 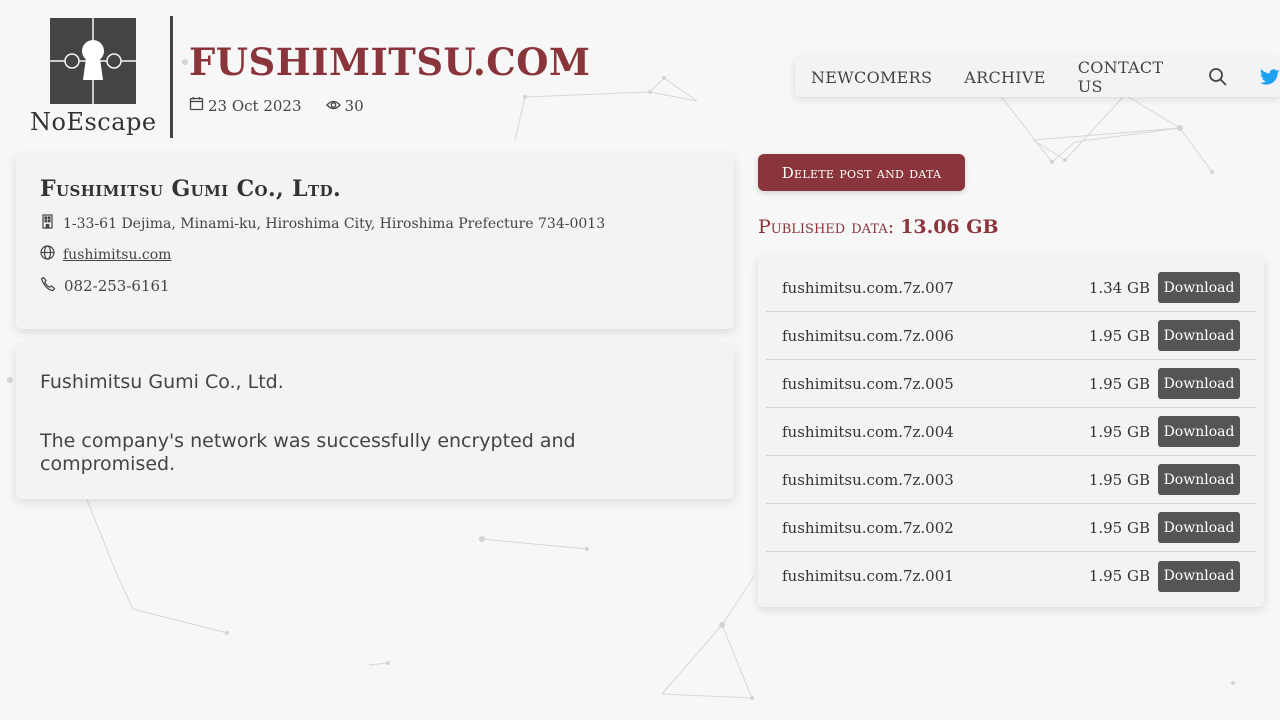 I want to click on post-date: 23 Oct 2023, so click(x=245, y=105).